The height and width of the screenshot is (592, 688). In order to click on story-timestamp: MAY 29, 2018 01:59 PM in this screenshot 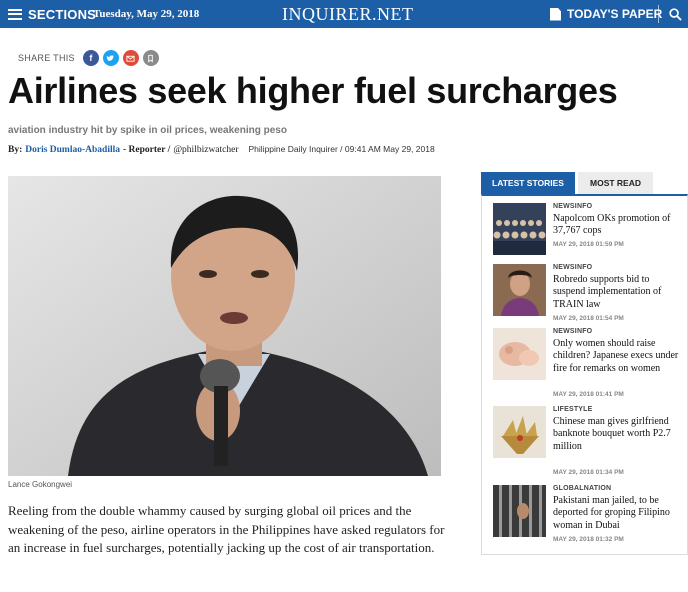, I will do `click(588, 244)`.